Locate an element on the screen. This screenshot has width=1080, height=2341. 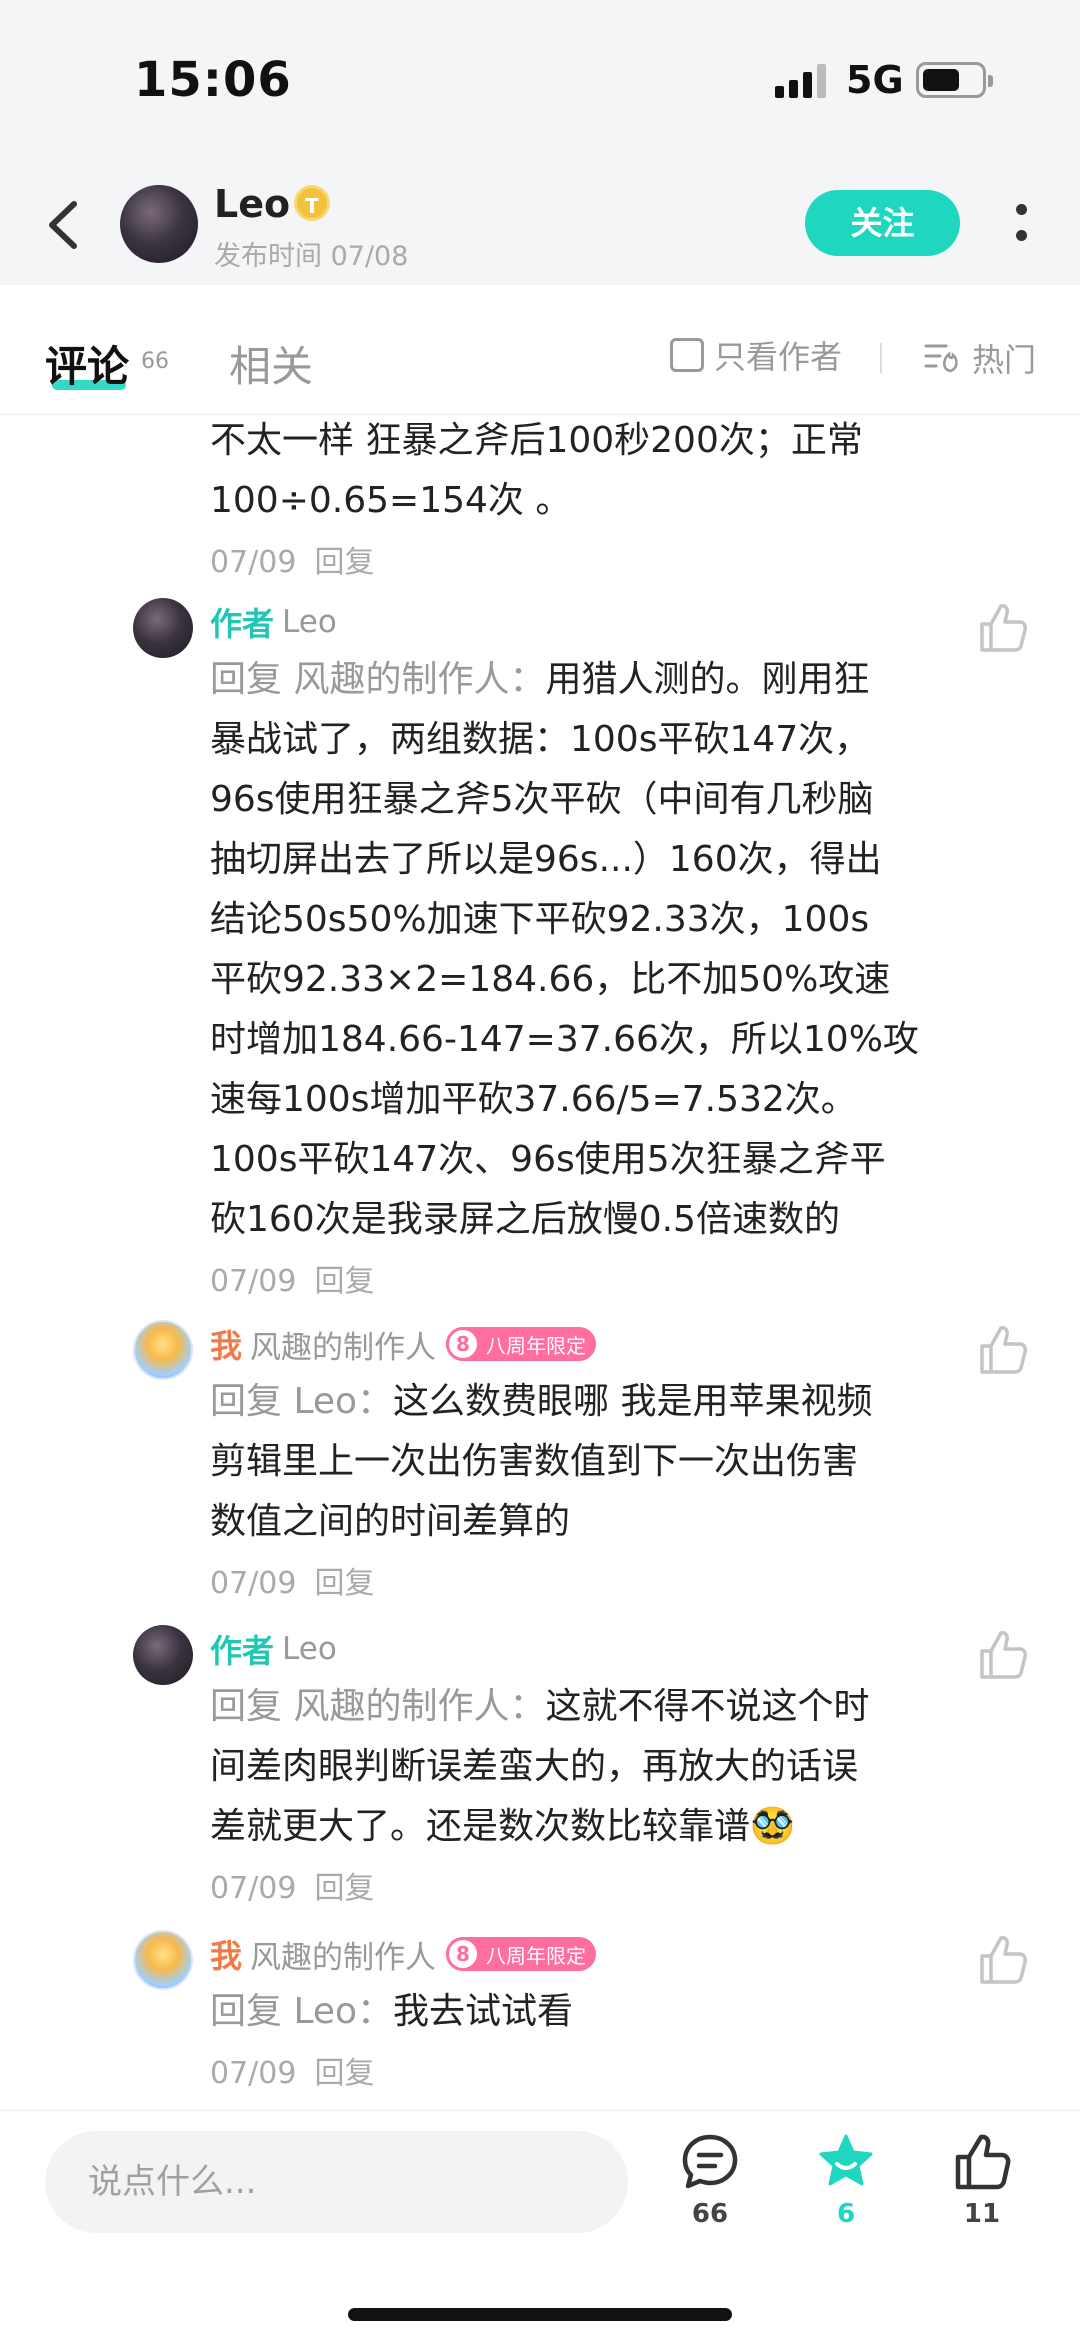
comment-text-line: 回复 Leo：我去试试看 is located at coordinates (392, 2011).